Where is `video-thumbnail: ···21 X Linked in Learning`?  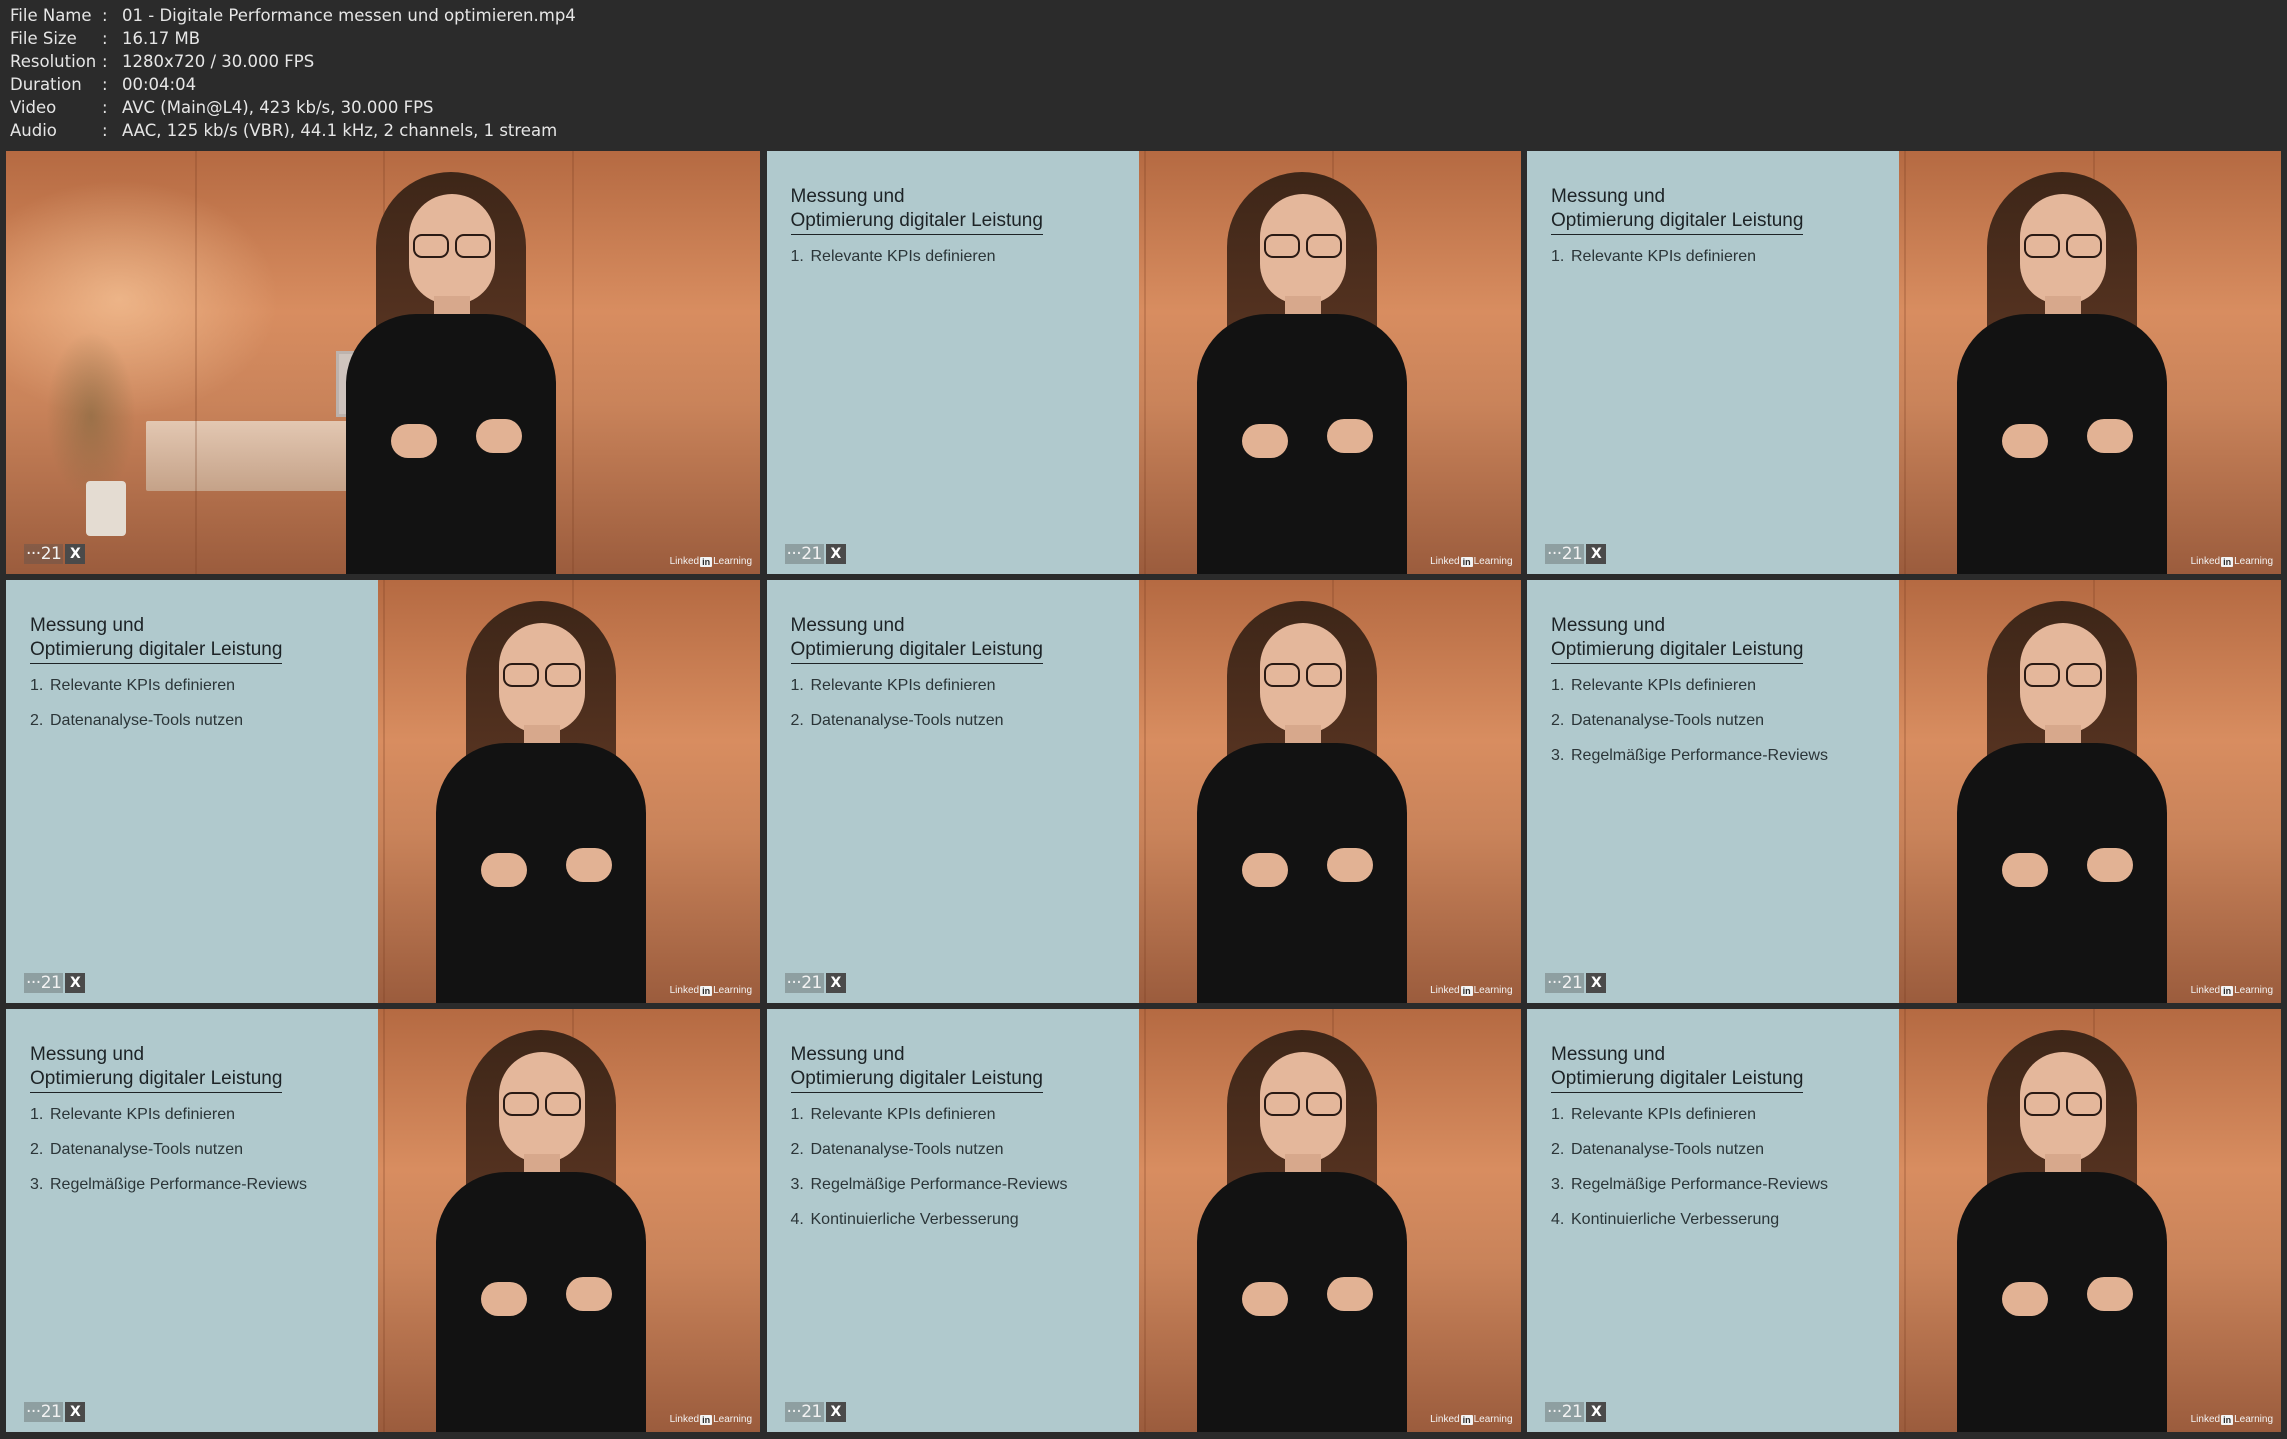
video-thumbnail: ···21 X Linked in Learning is located at coordinates (383, 362).